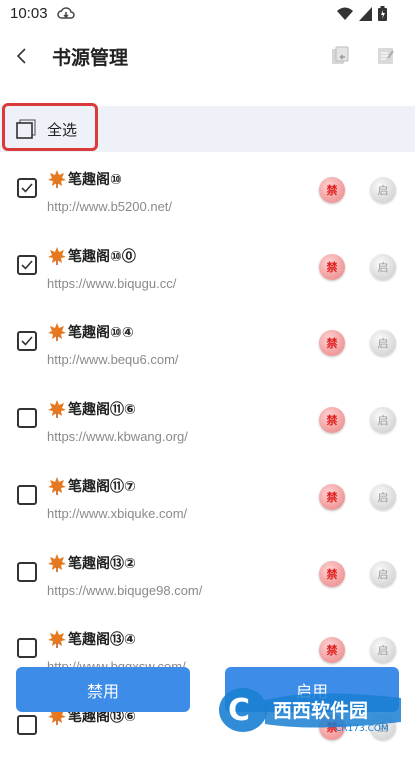  I want to click on list-item: 笔趣阁⑪⑥ https://www.kbwang.org/禁启, so click(207, 420).